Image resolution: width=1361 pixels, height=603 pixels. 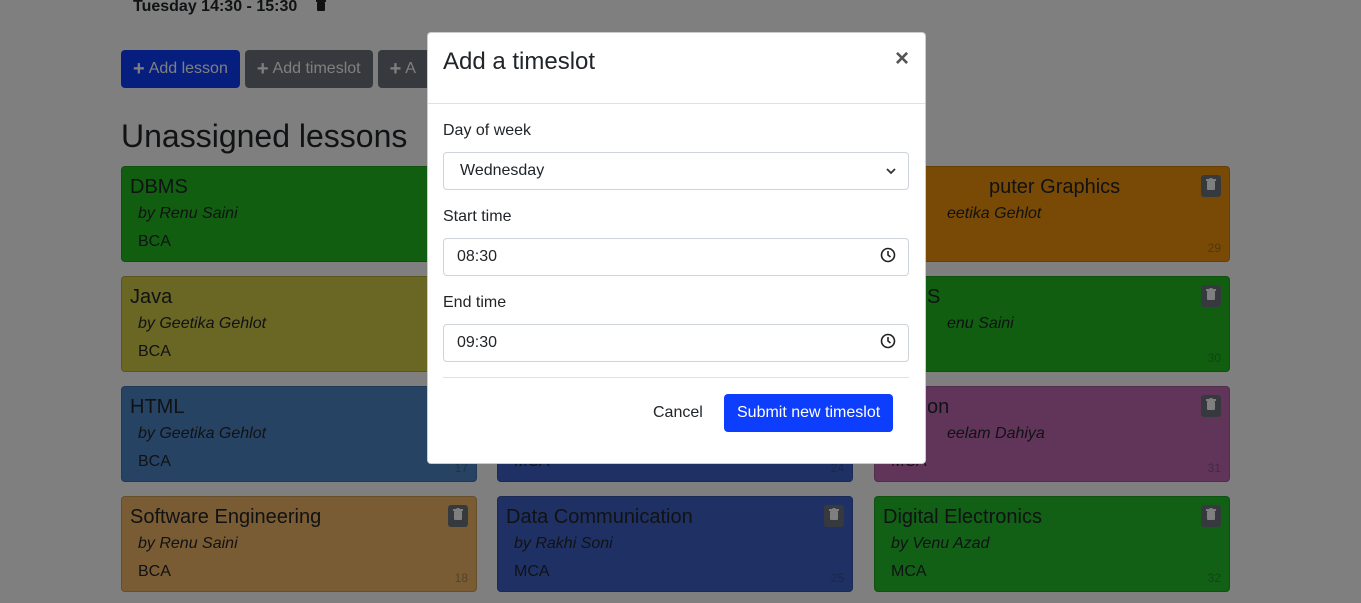 I want to click on day-of-week-value: Wednesday, so click(x=502, y=170).